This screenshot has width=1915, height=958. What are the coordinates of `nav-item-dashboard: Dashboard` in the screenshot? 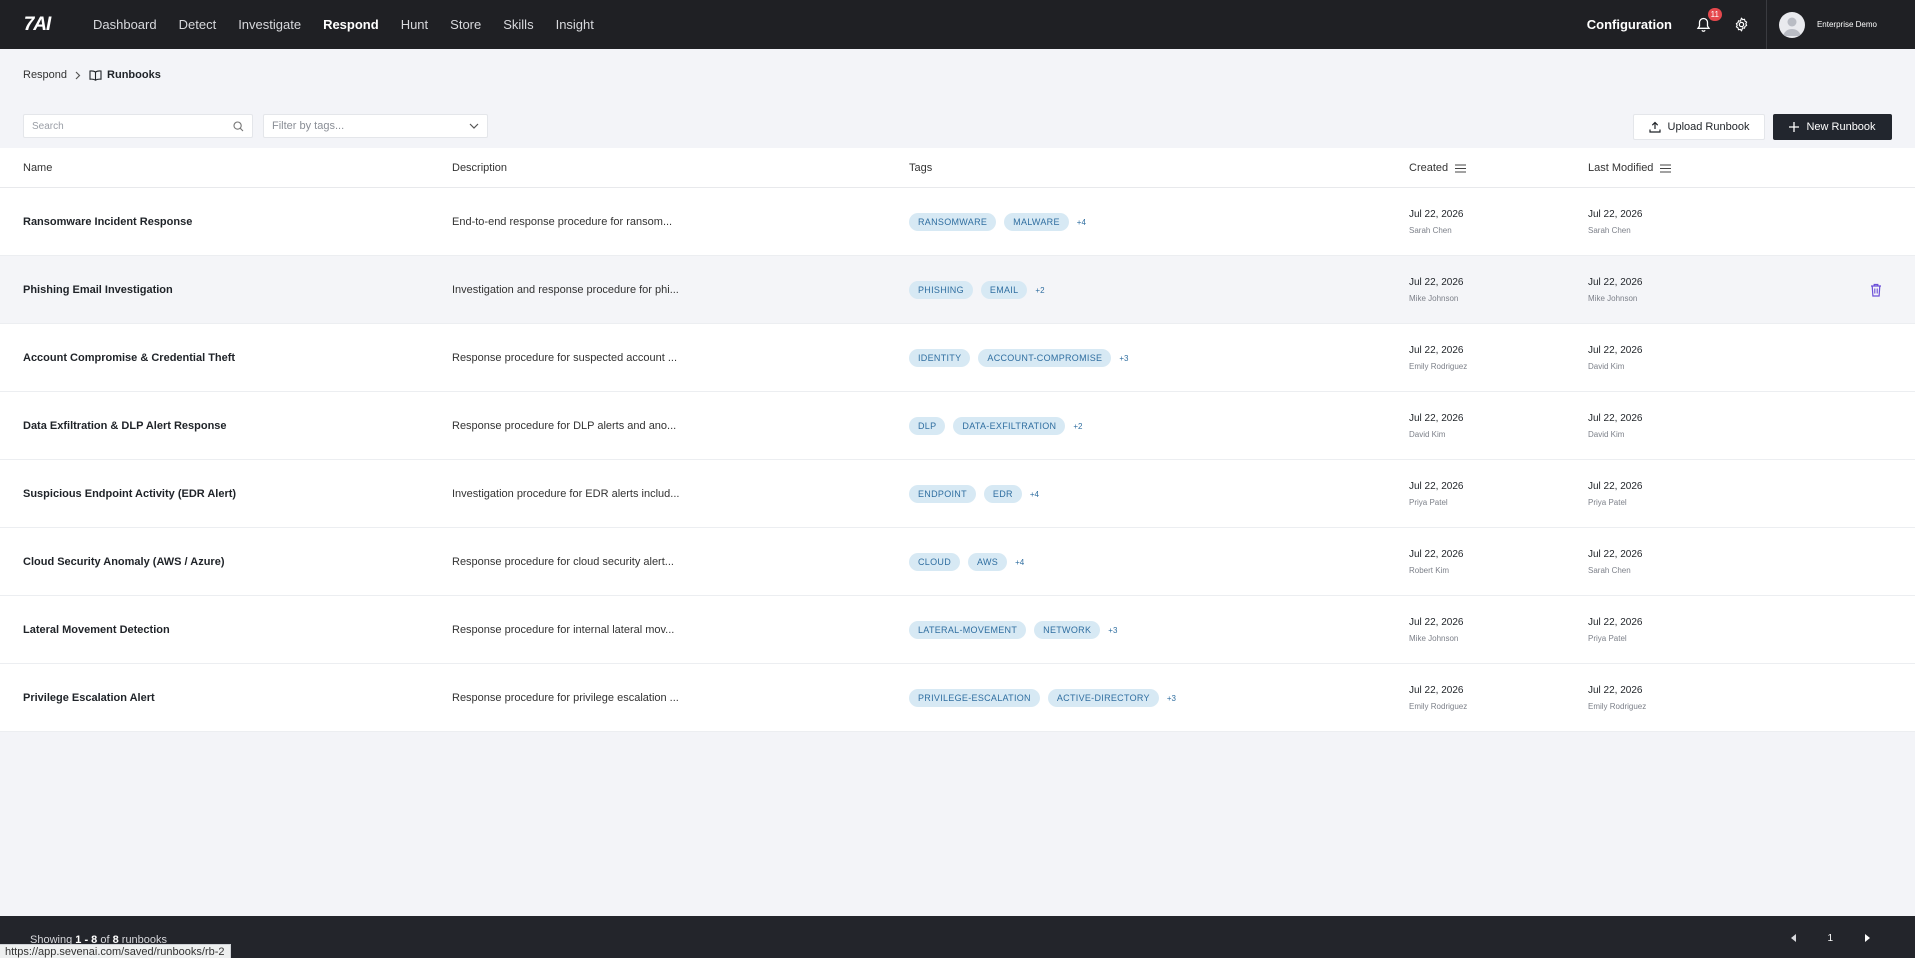 It's located at (125, 24).